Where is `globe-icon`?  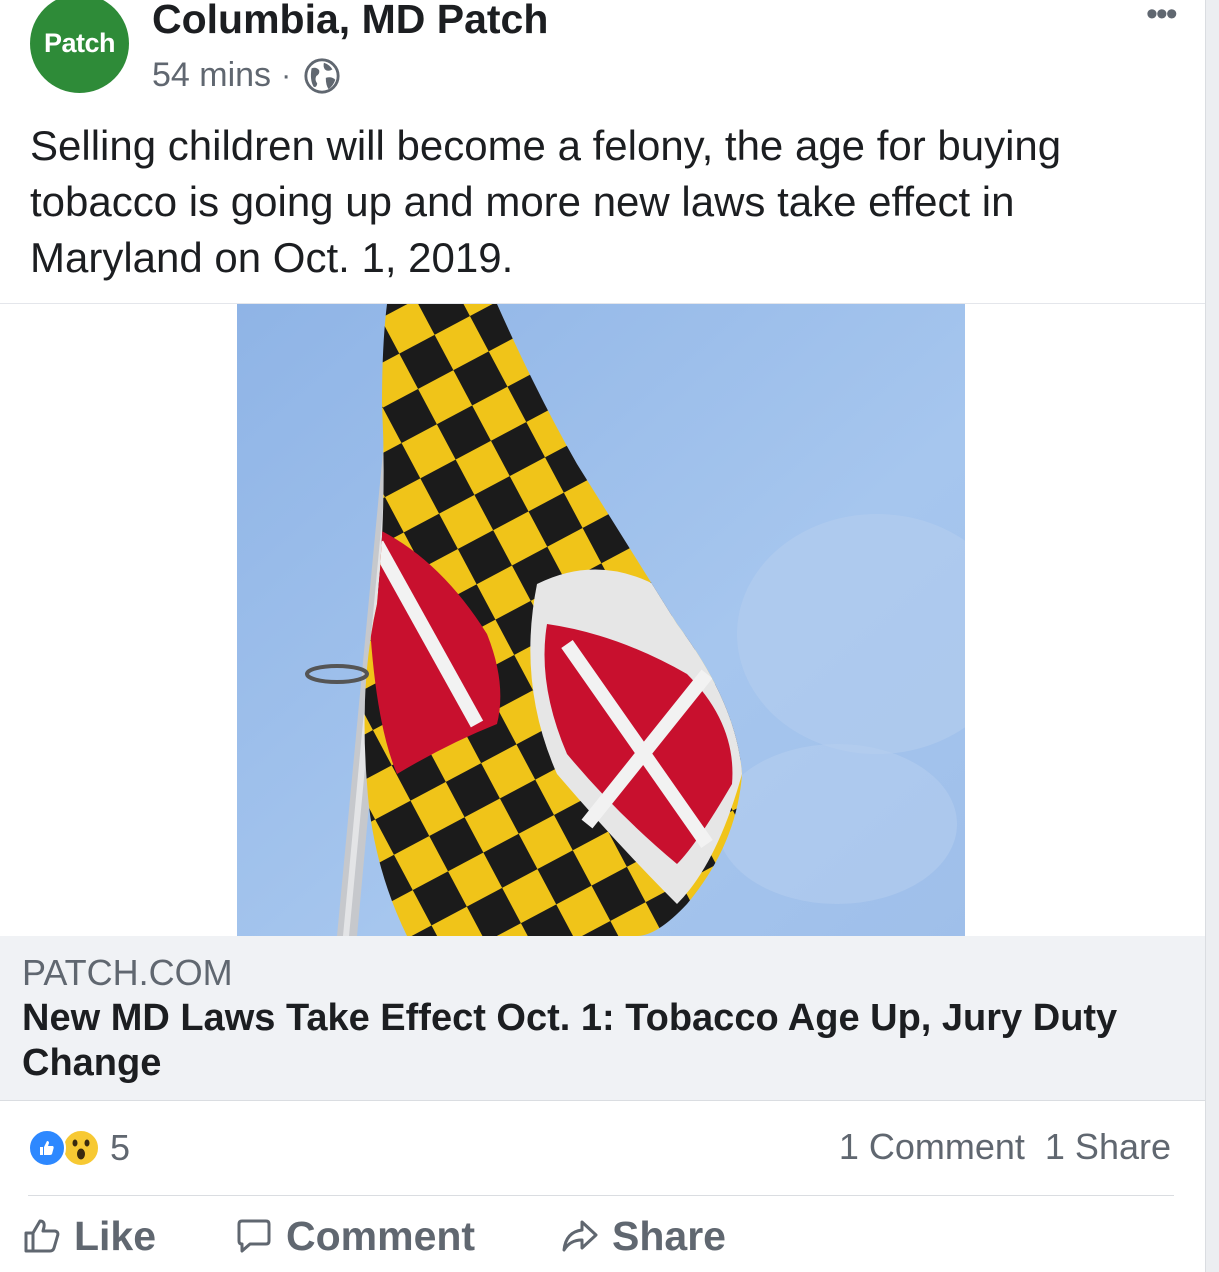 globe-icon is located at coordinates (322, 75).